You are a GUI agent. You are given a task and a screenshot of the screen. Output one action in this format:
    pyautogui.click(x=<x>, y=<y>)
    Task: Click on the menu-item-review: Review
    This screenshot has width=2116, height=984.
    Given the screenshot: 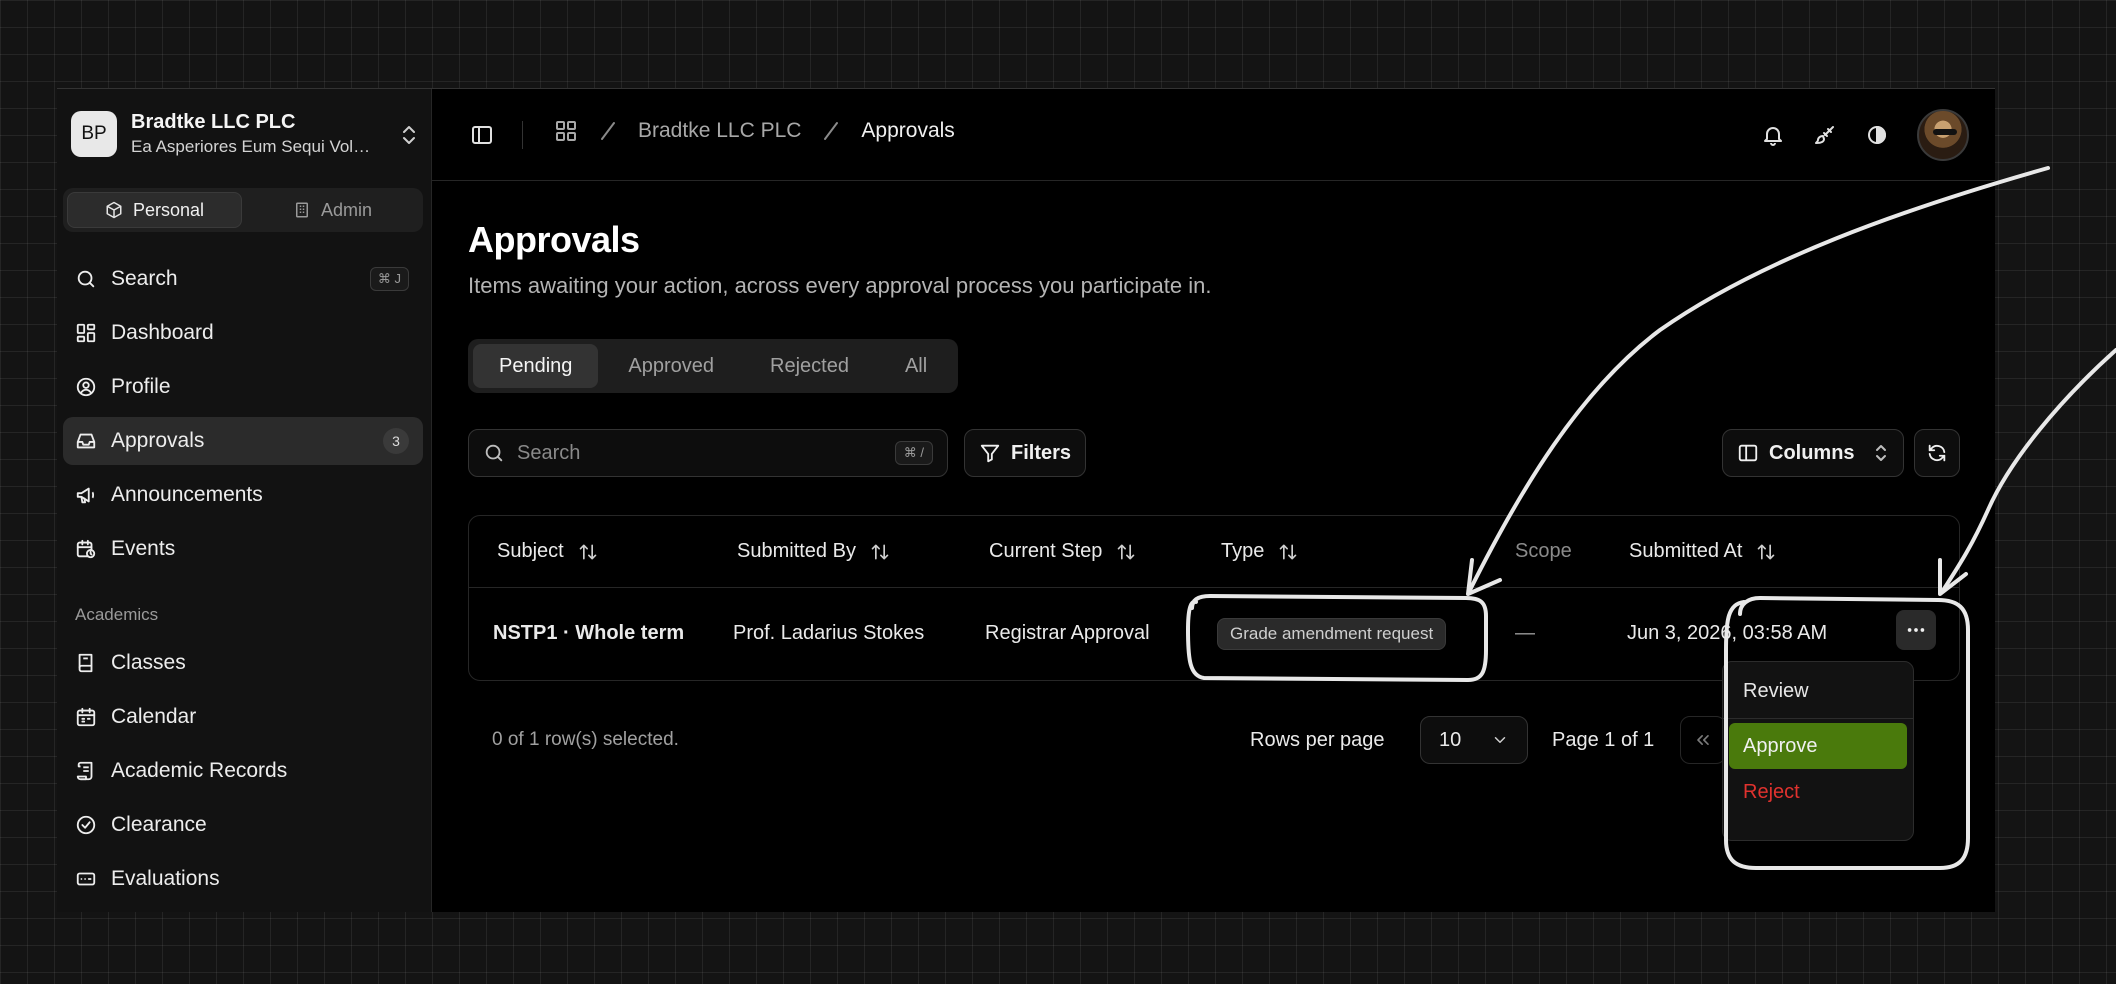 What is the action you would take?
    pyautogui.click(x=1818, y=691)
    